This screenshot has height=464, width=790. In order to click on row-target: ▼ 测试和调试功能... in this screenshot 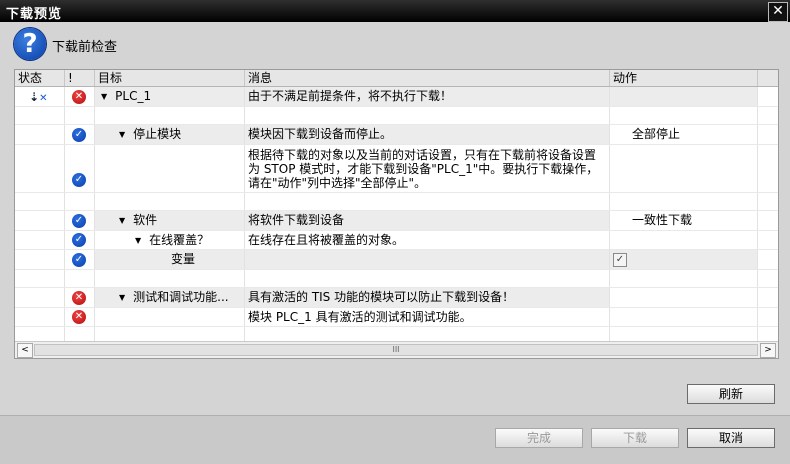, I will do `click(169, 297)`.